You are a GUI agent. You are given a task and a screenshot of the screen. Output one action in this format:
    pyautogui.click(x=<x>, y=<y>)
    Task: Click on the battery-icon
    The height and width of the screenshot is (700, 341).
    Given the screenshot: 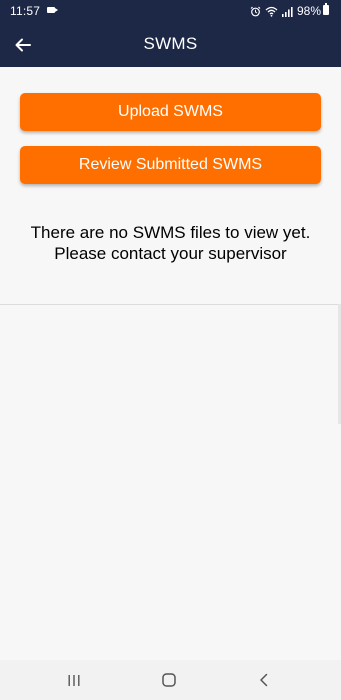 What is the action you would take?
    pyautogui.click(x=326, y=9)
    